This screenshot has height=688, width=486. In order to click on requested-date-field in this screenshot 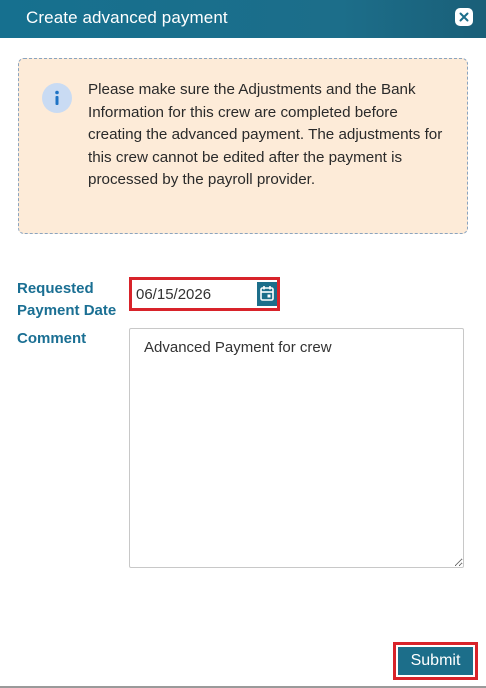, I will do `click(204, 294)`.